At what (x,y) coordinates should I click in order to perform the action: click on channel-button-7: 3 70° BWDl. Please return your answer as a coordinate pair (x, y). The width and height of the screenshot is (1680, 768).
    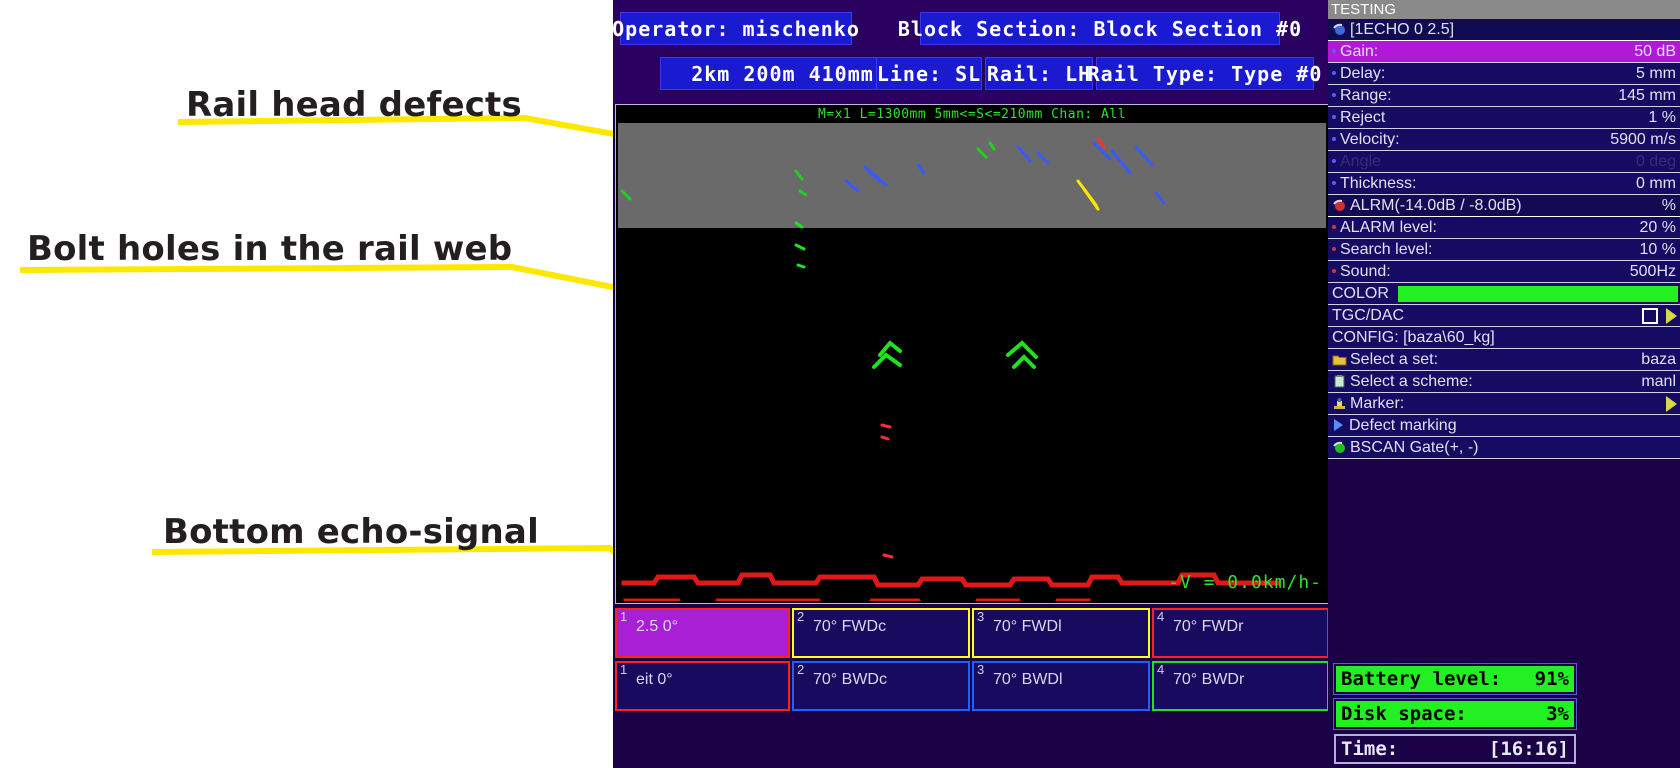
    Looking at the image, I should click on (1061, 686).